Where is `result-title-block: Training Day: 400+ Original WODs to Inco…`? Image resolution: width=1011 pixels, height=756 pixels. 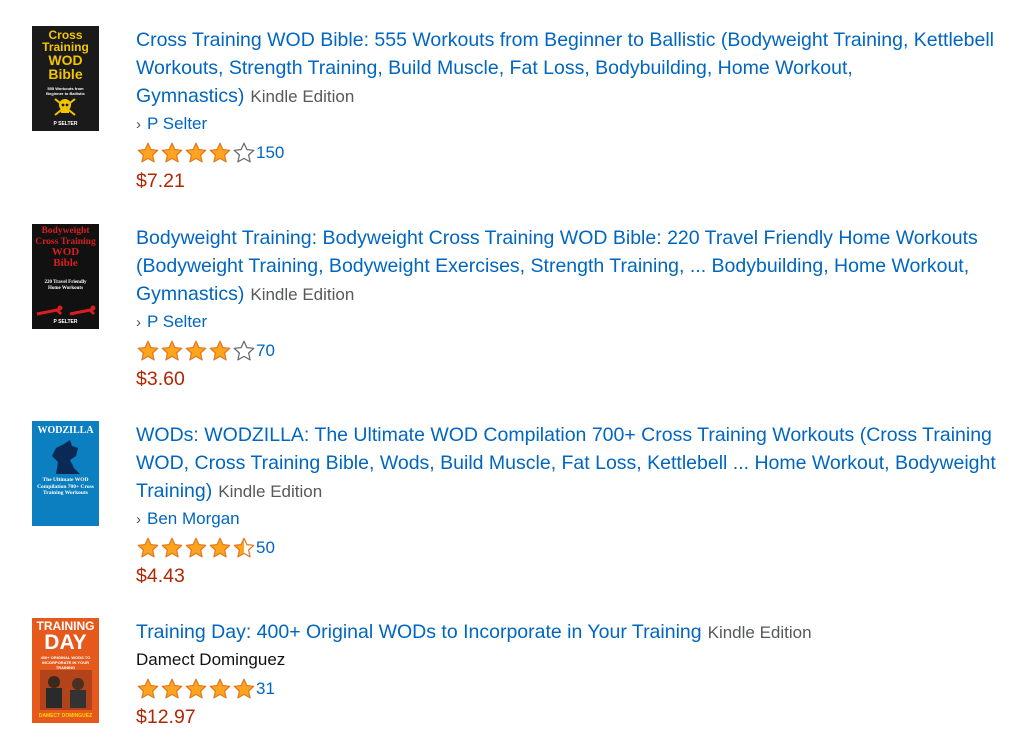
result-title-block: Training Day: 400+ Original WODs to Inco… is located at coordinates (566, 632).